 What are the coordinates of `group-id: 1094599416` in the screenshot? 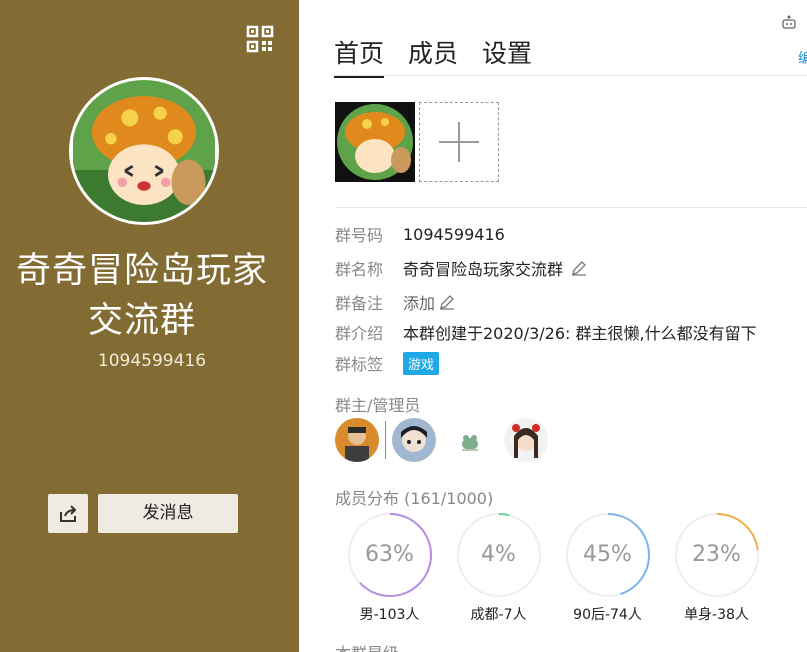 It's located at (152, 361).